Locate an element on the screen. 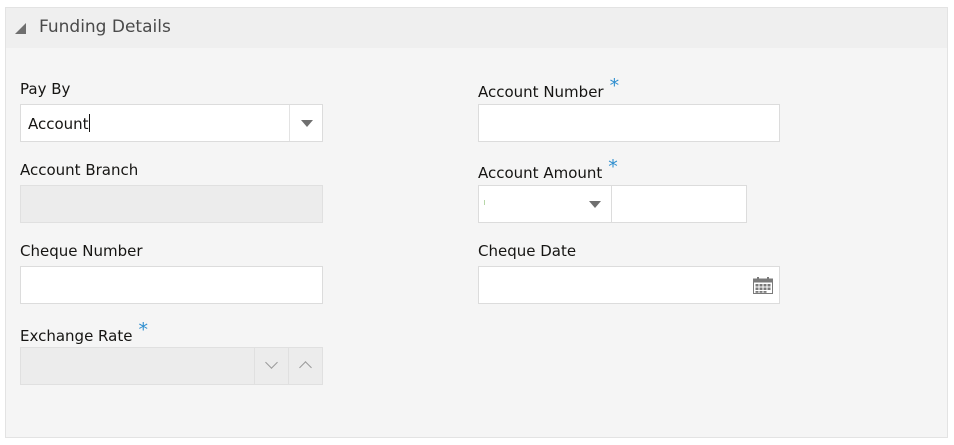 This screenshot has width=954, height=445. section-header: Funding Details is located at coordinates (476, 28).